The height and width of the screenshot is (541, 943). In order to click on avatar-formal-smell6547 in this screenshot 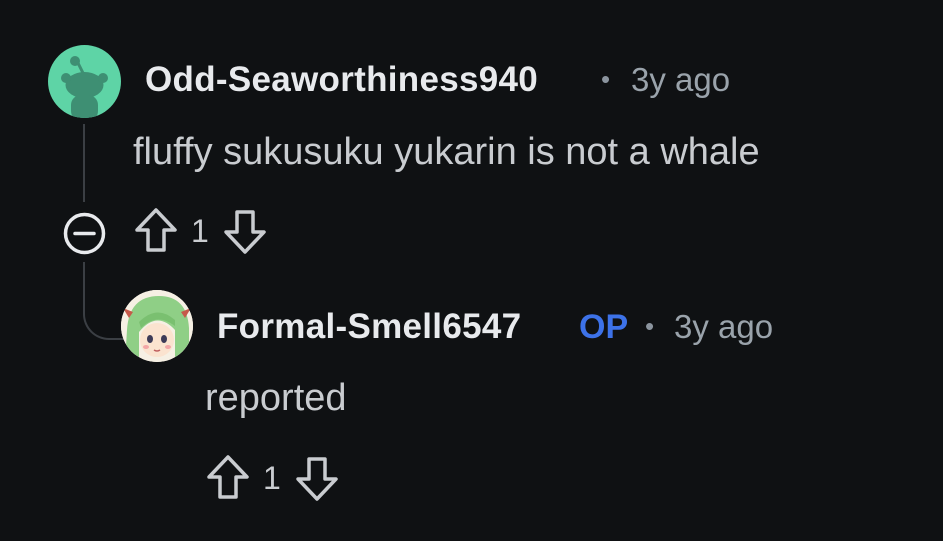, I will do `click(157, 326)`.